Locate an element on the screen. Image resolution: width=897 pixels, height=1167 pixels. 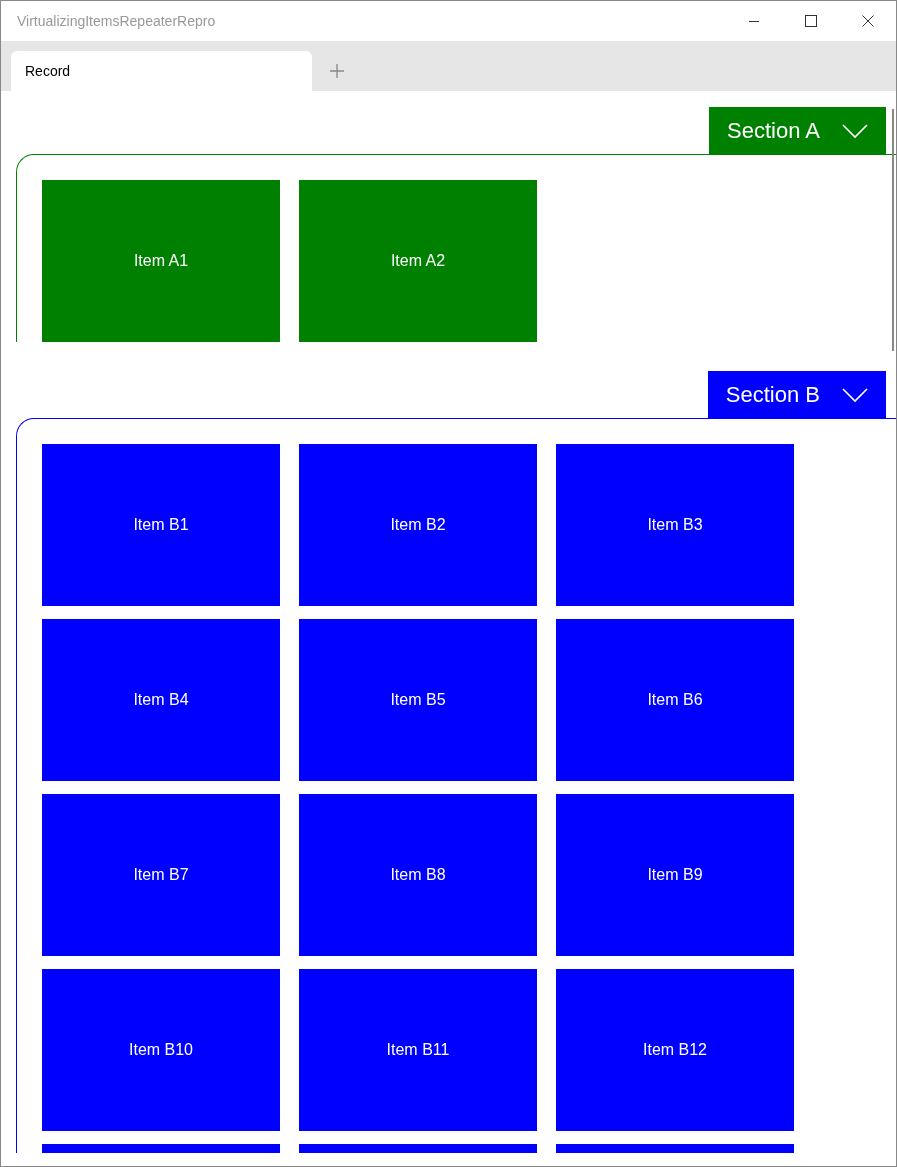
item-tile: Item B8 is located at coordinates (418, 875).